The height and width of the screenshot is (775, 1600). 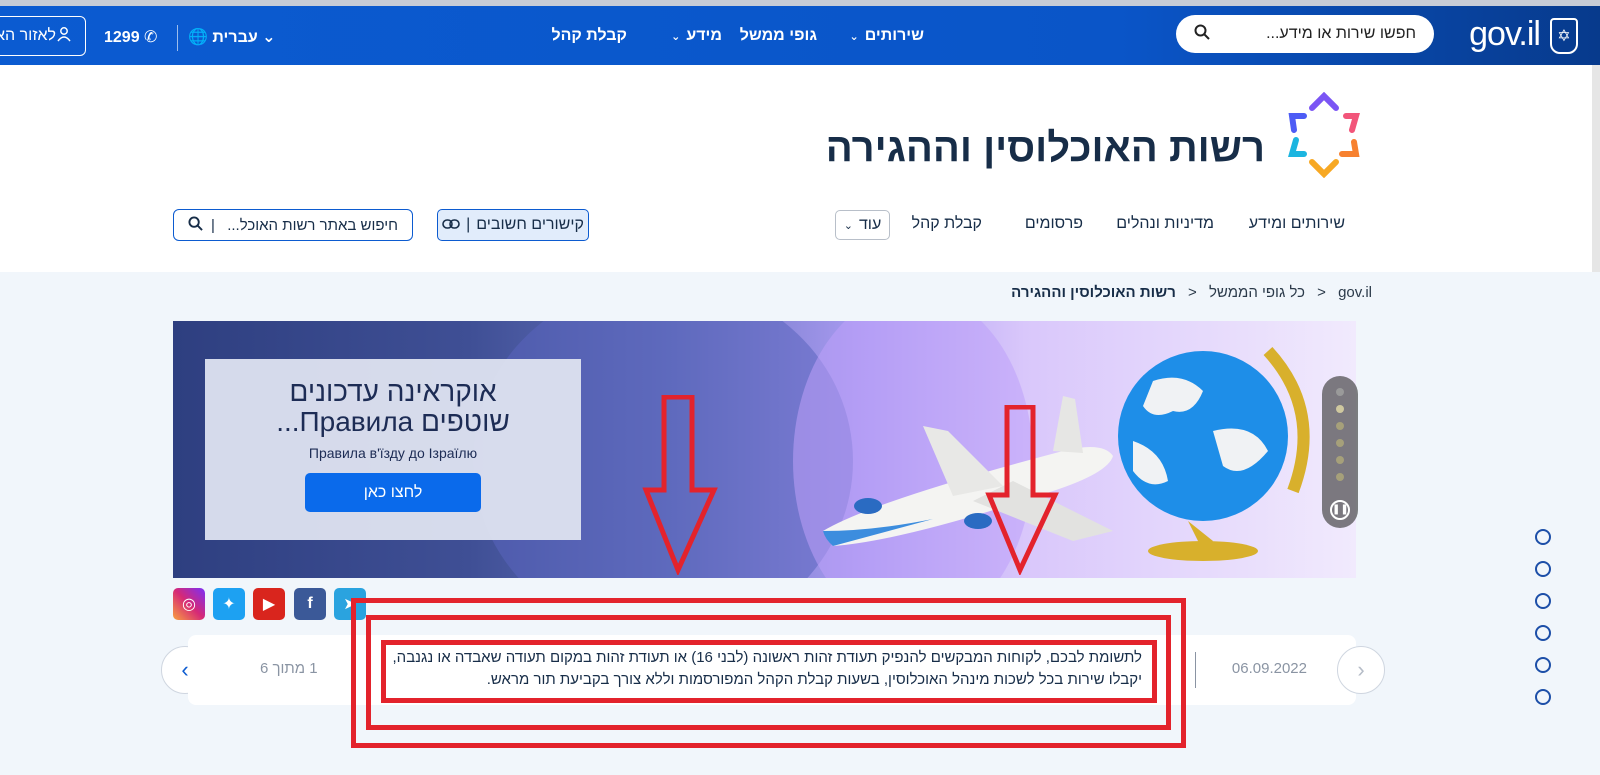 I want to click on important-links-label: קישורים חשובים, so click(x=530, y=224).